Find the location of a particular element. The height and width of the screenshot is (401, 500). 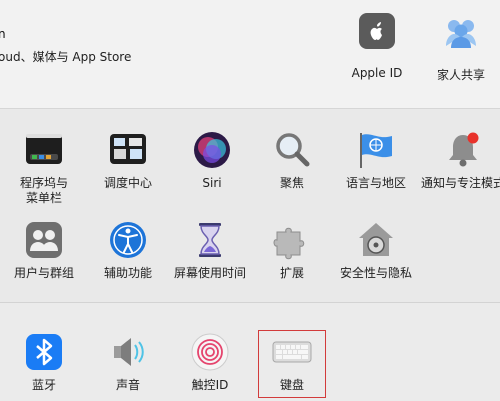

pref-security-privacy-label: 安全性与隐私 is located at coordinates (375, 273).